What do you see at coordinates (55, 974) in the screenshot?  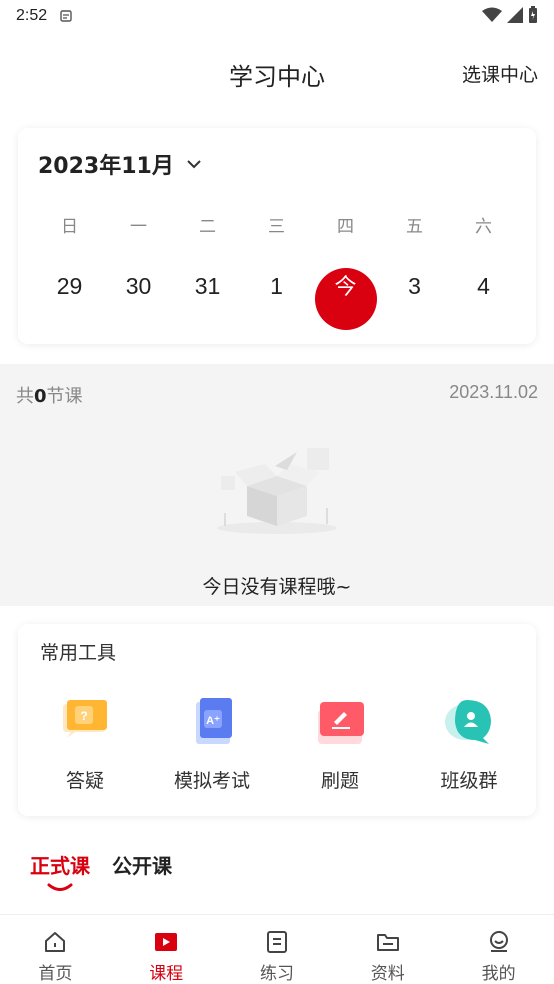 I see `nav-label: 首页` at bounding box center [55, 974].